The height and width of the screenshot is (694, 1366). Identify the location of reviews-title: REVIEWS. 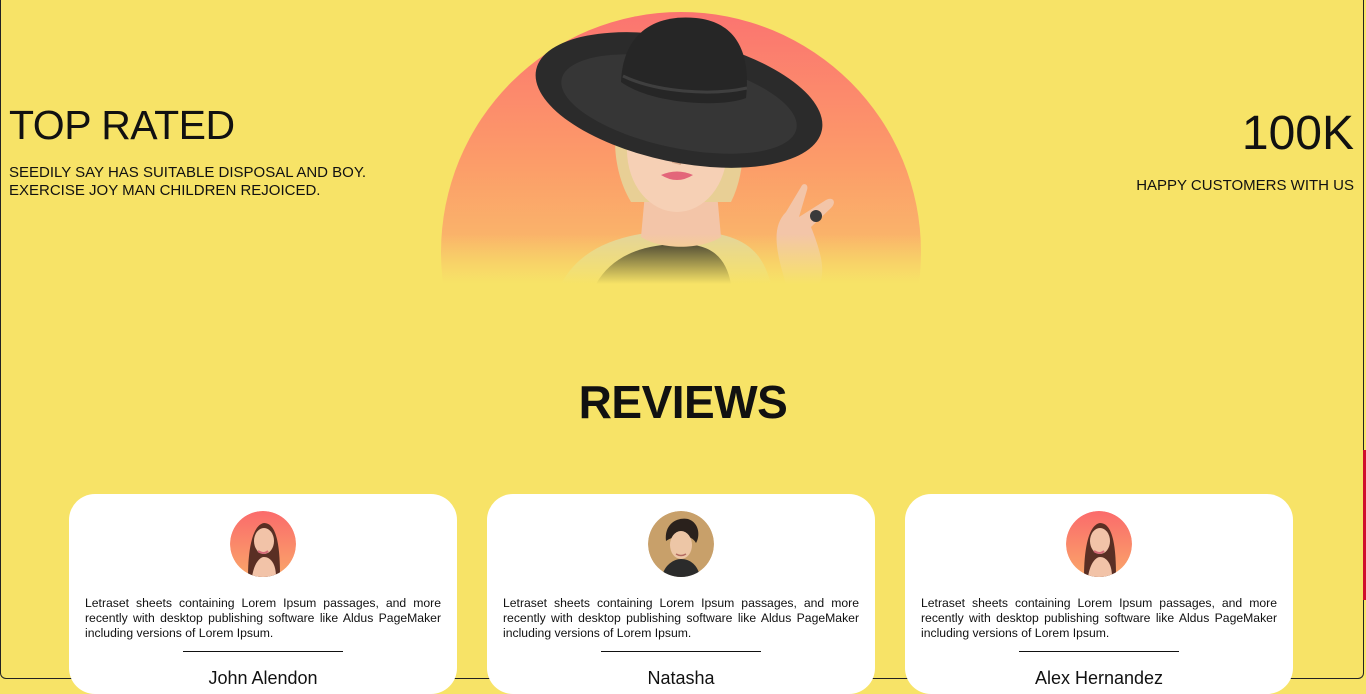
(683, 402).